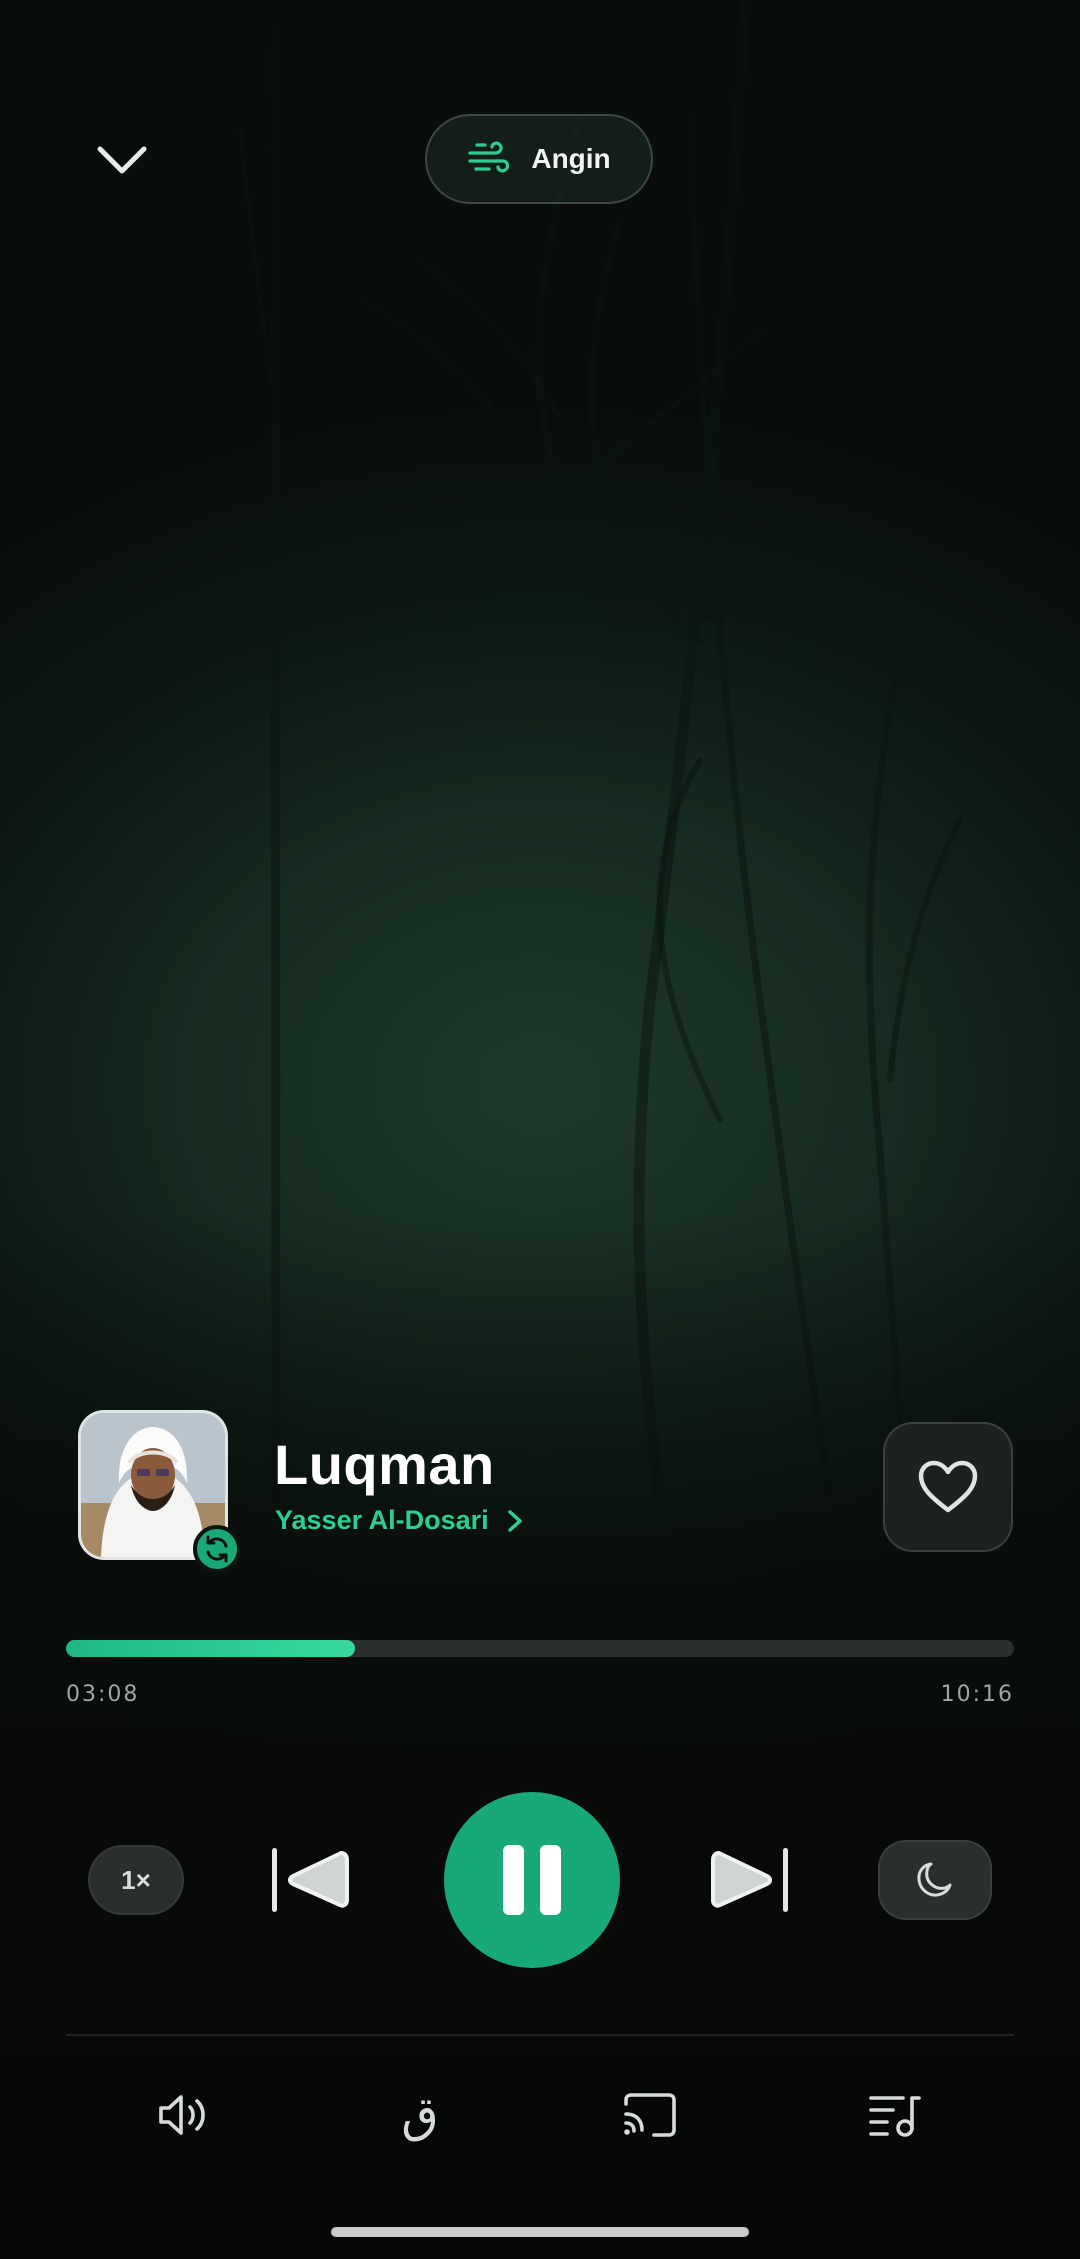 The width and height of the screenshot is (1080, 2259). I want to click on collapse-player-button, so click(122, 160).